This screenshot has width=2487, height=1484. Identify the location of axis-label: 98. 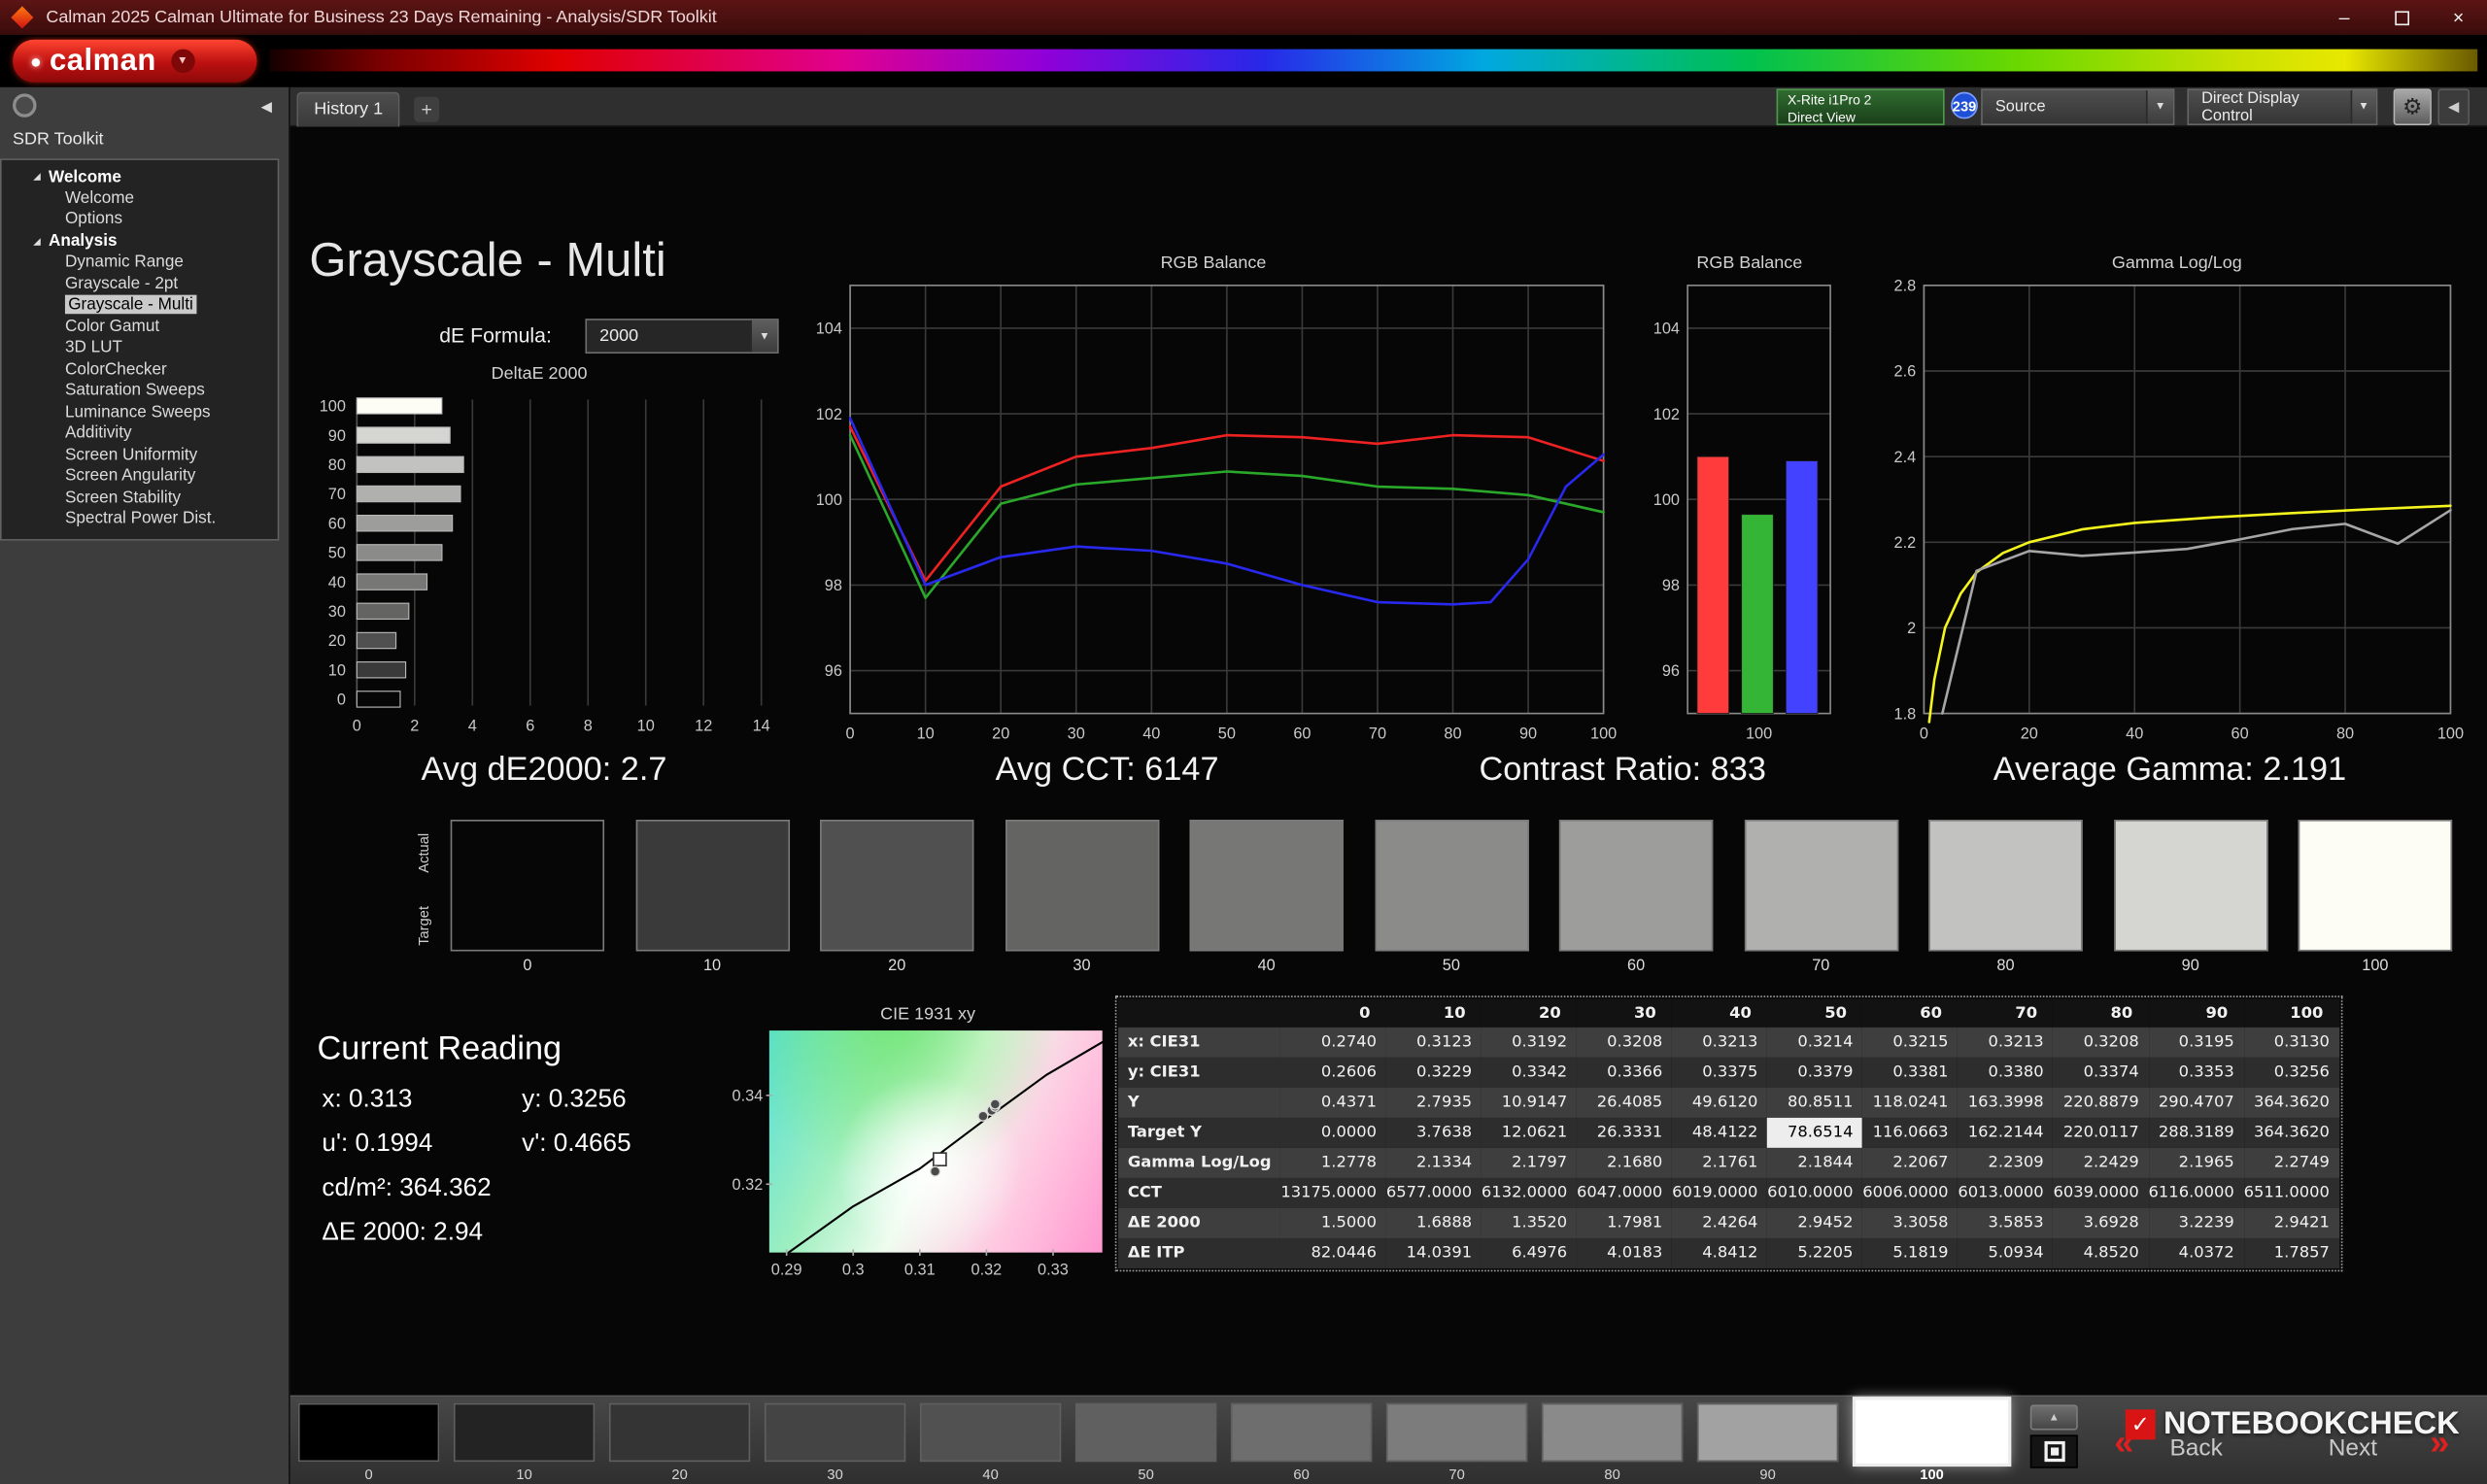
(833, 585).